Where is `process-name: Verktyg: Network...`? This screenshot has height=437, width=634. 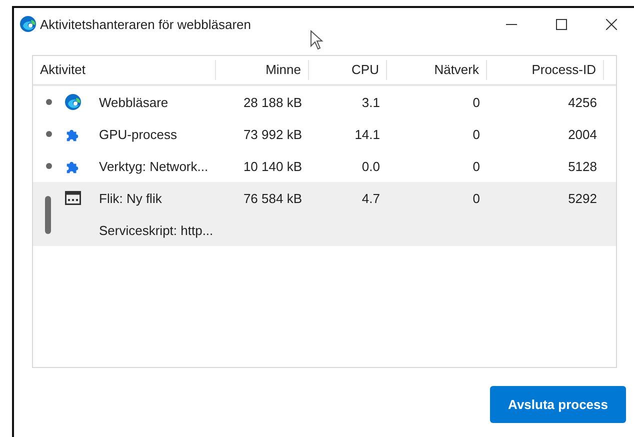
process-name: Verktyg: Network... is located at coordinates (153, 166).